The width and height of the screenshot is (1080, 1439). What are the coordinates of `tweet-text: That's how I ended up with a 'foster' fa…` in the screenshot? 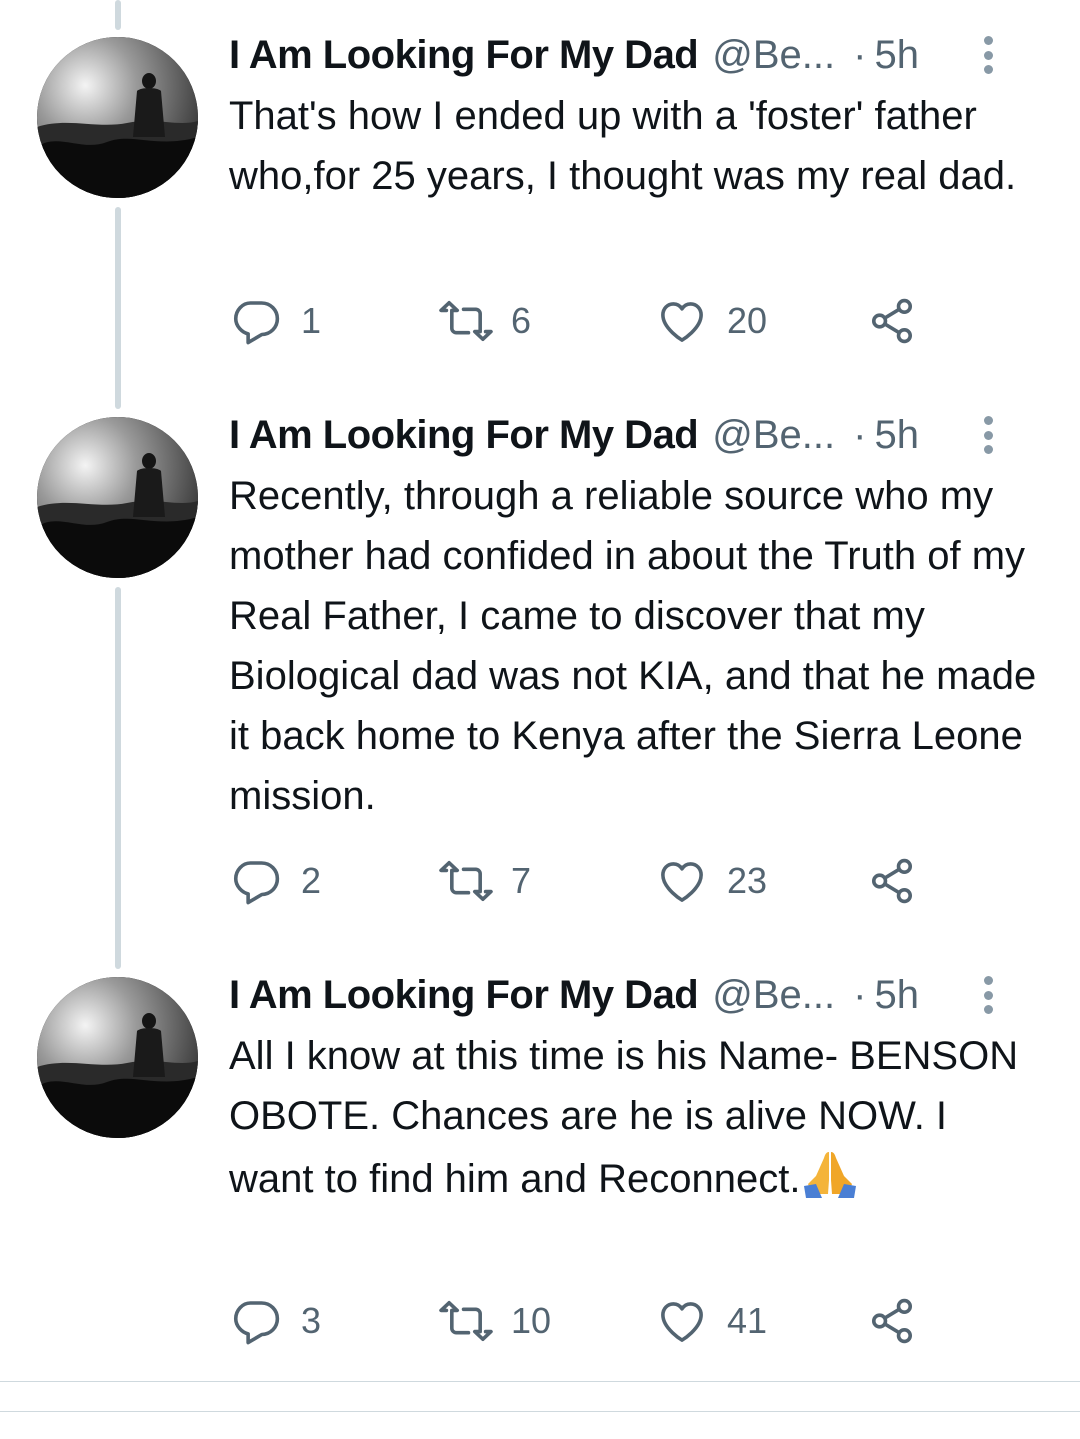 It's located at (634, 146).